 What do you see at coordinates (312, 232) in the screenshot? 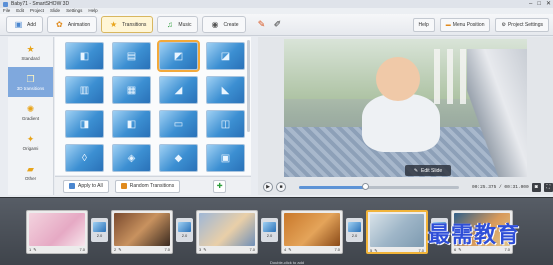
I see `timeline-slide: 4 ✎ 7.0` at bounding box center [312, 232].